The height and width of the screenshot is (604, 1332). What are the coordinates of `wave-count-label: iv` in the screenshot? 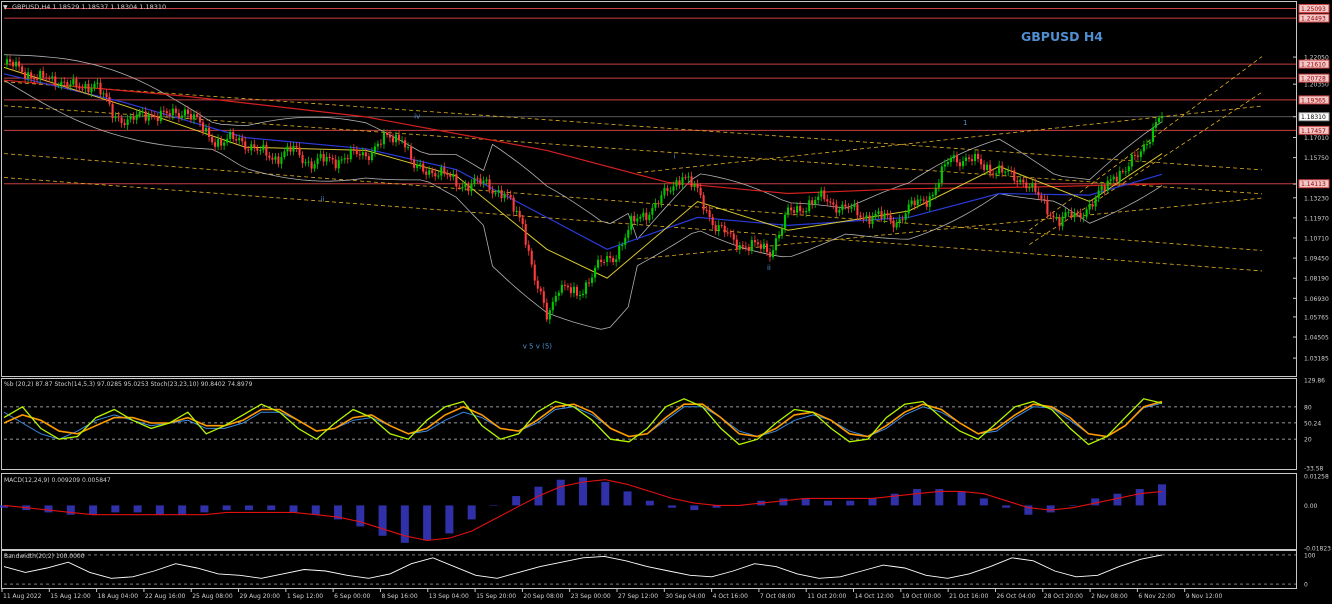 It's located at (417, 116).